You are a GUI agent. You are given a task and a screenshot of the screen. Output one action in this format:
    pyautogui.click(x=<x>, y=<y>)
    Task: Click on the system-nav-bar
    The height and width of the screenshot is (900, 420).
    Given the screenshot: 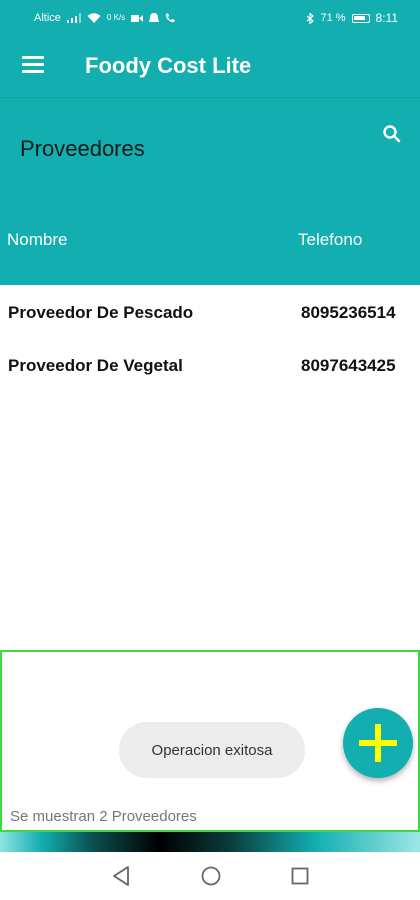 What is the action you would take?
    pyautogui.click(x=210, y=876)
    